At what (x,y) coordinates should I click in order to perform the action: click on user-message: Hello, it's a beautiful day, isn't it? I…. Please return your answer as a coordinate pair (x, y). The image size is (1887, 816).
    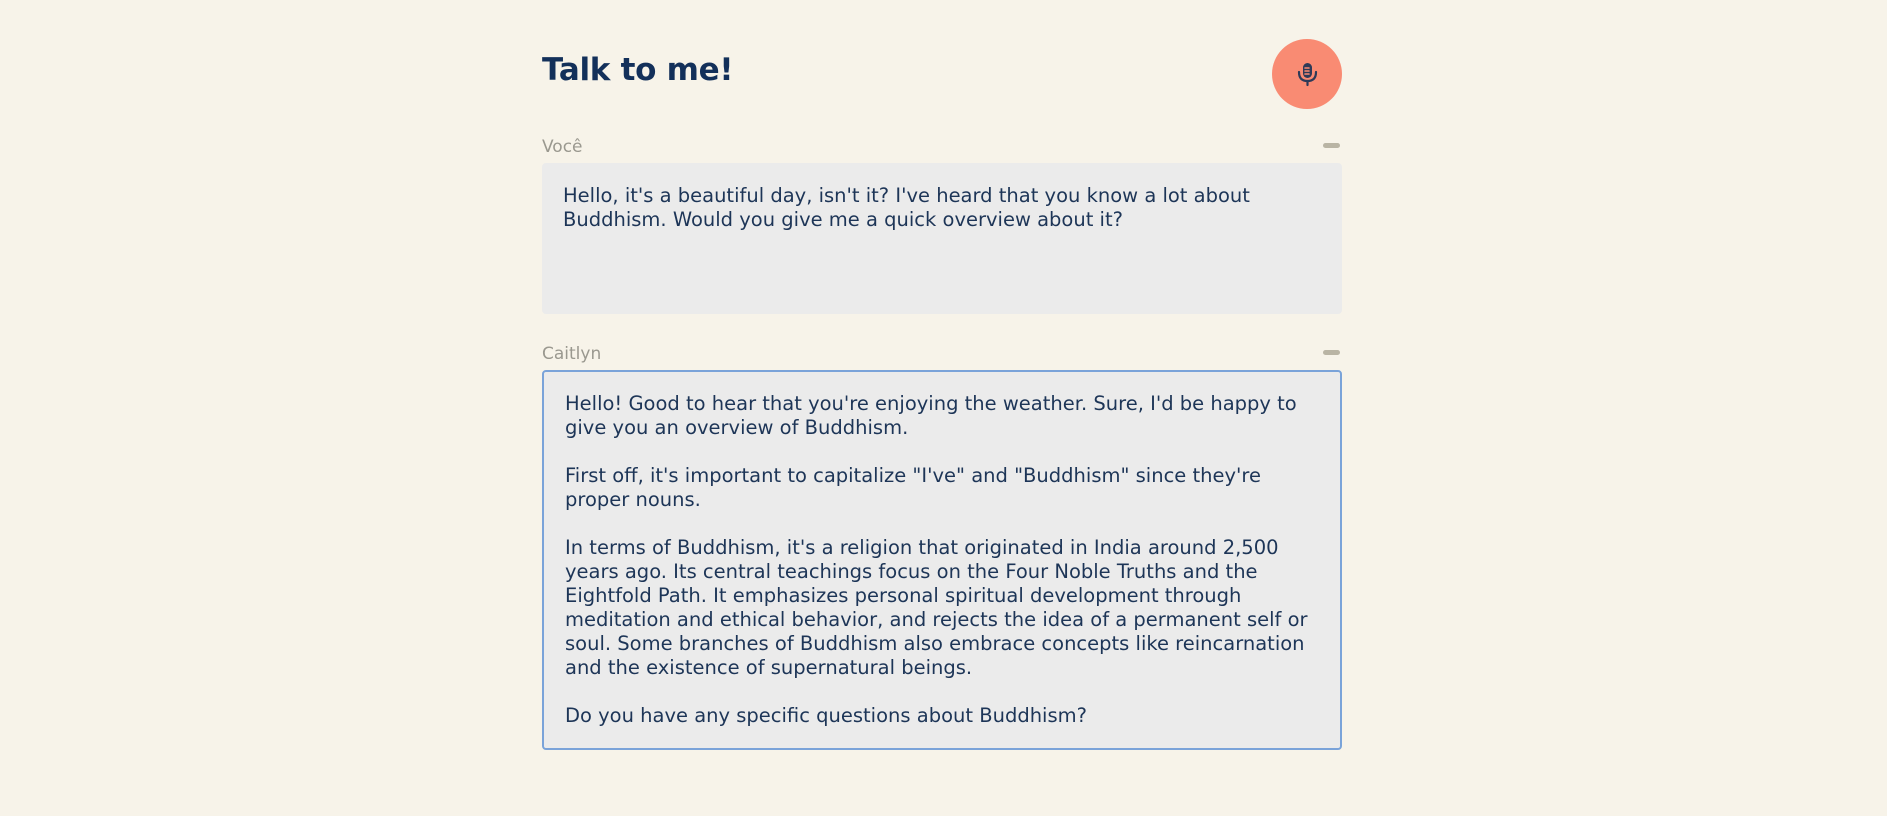
    Looking at the image, I should click on (942, 238).